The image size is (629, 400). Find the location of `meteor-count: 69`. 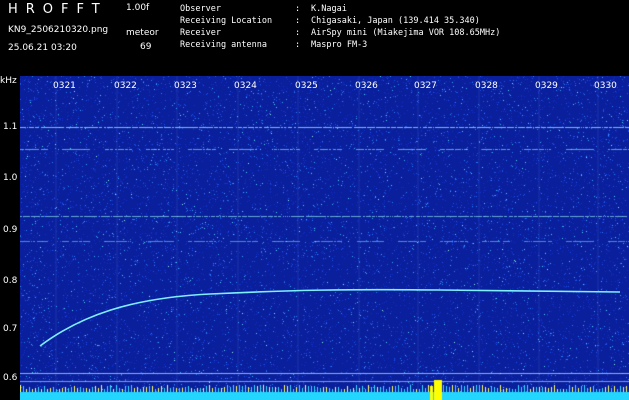

meteor-count: 69 is located at coordinates (146, 47).